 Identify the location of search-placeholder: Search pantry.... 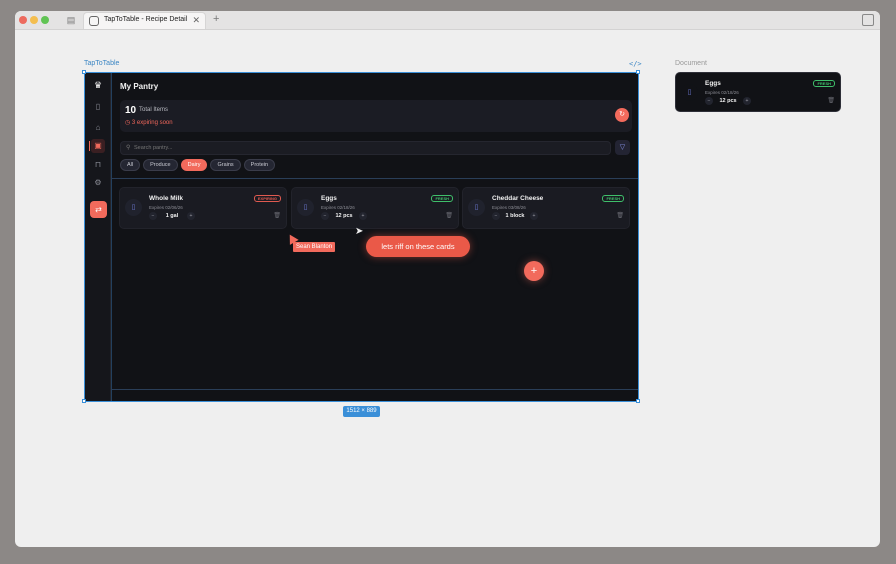
(153, 148).